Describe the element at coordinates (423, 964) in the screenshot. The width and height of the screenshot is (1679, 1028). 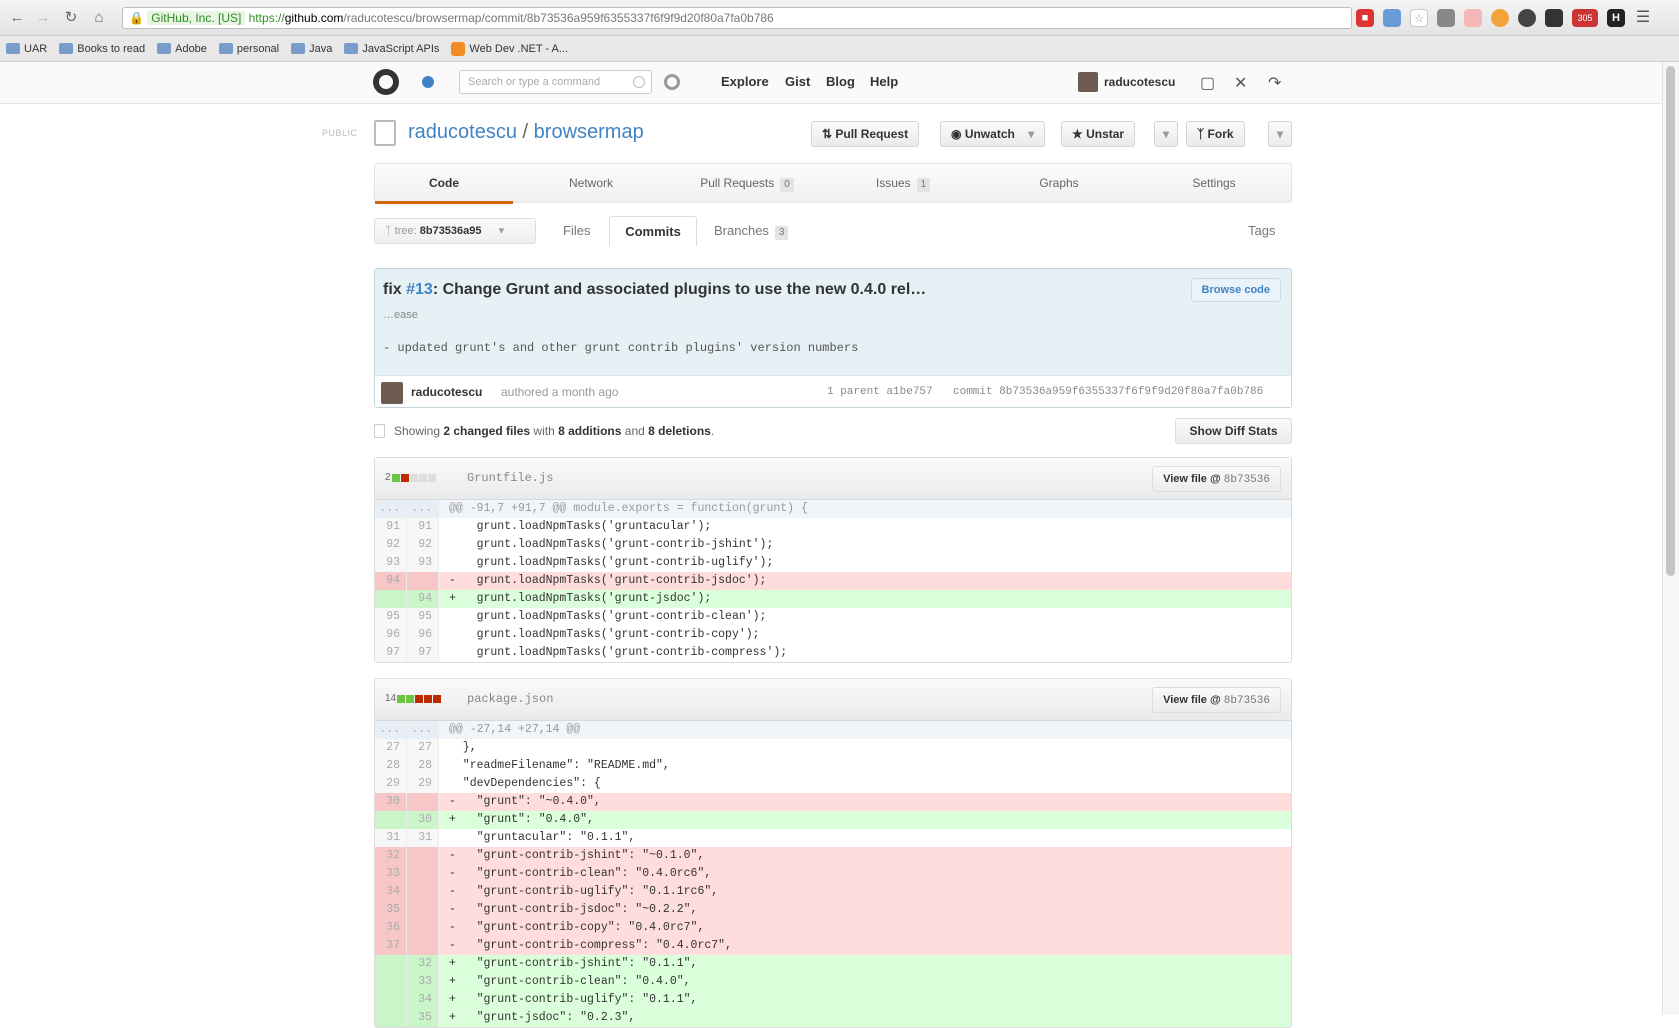
I see `new-line-number: 32` at that location.